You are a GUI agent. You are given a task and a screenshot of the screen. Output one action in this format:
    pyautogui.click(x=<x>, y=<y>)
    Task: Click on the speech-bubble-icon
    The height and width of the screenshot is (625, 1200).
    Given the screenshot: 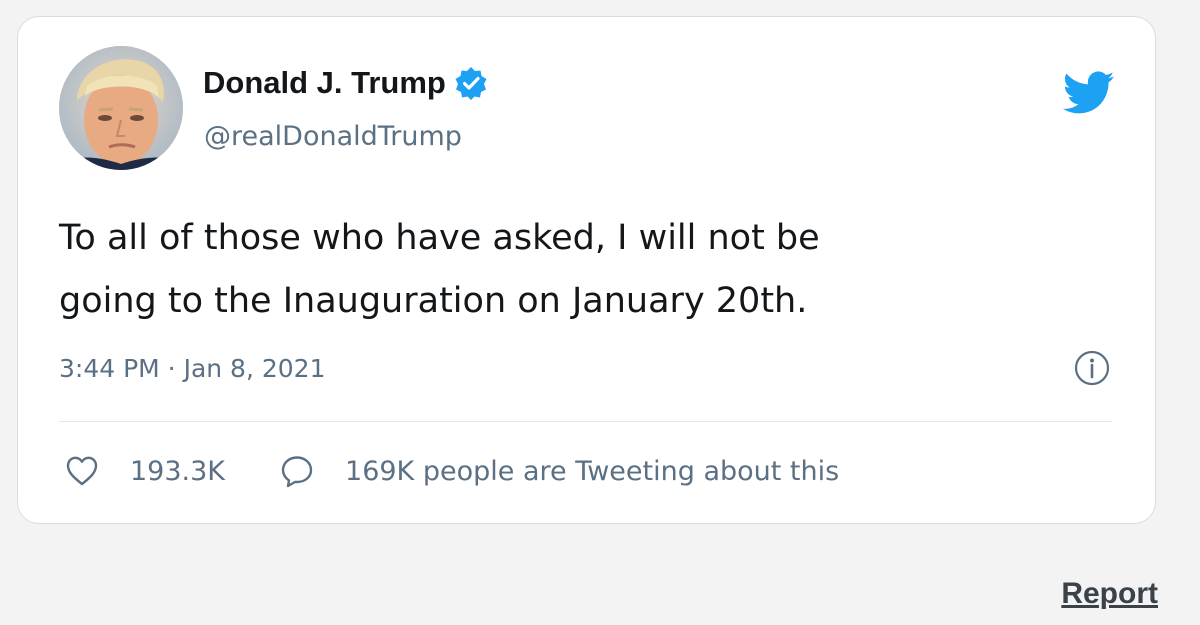 What is the action you would take?
    pyautogui.click(x=297, y=472)
    